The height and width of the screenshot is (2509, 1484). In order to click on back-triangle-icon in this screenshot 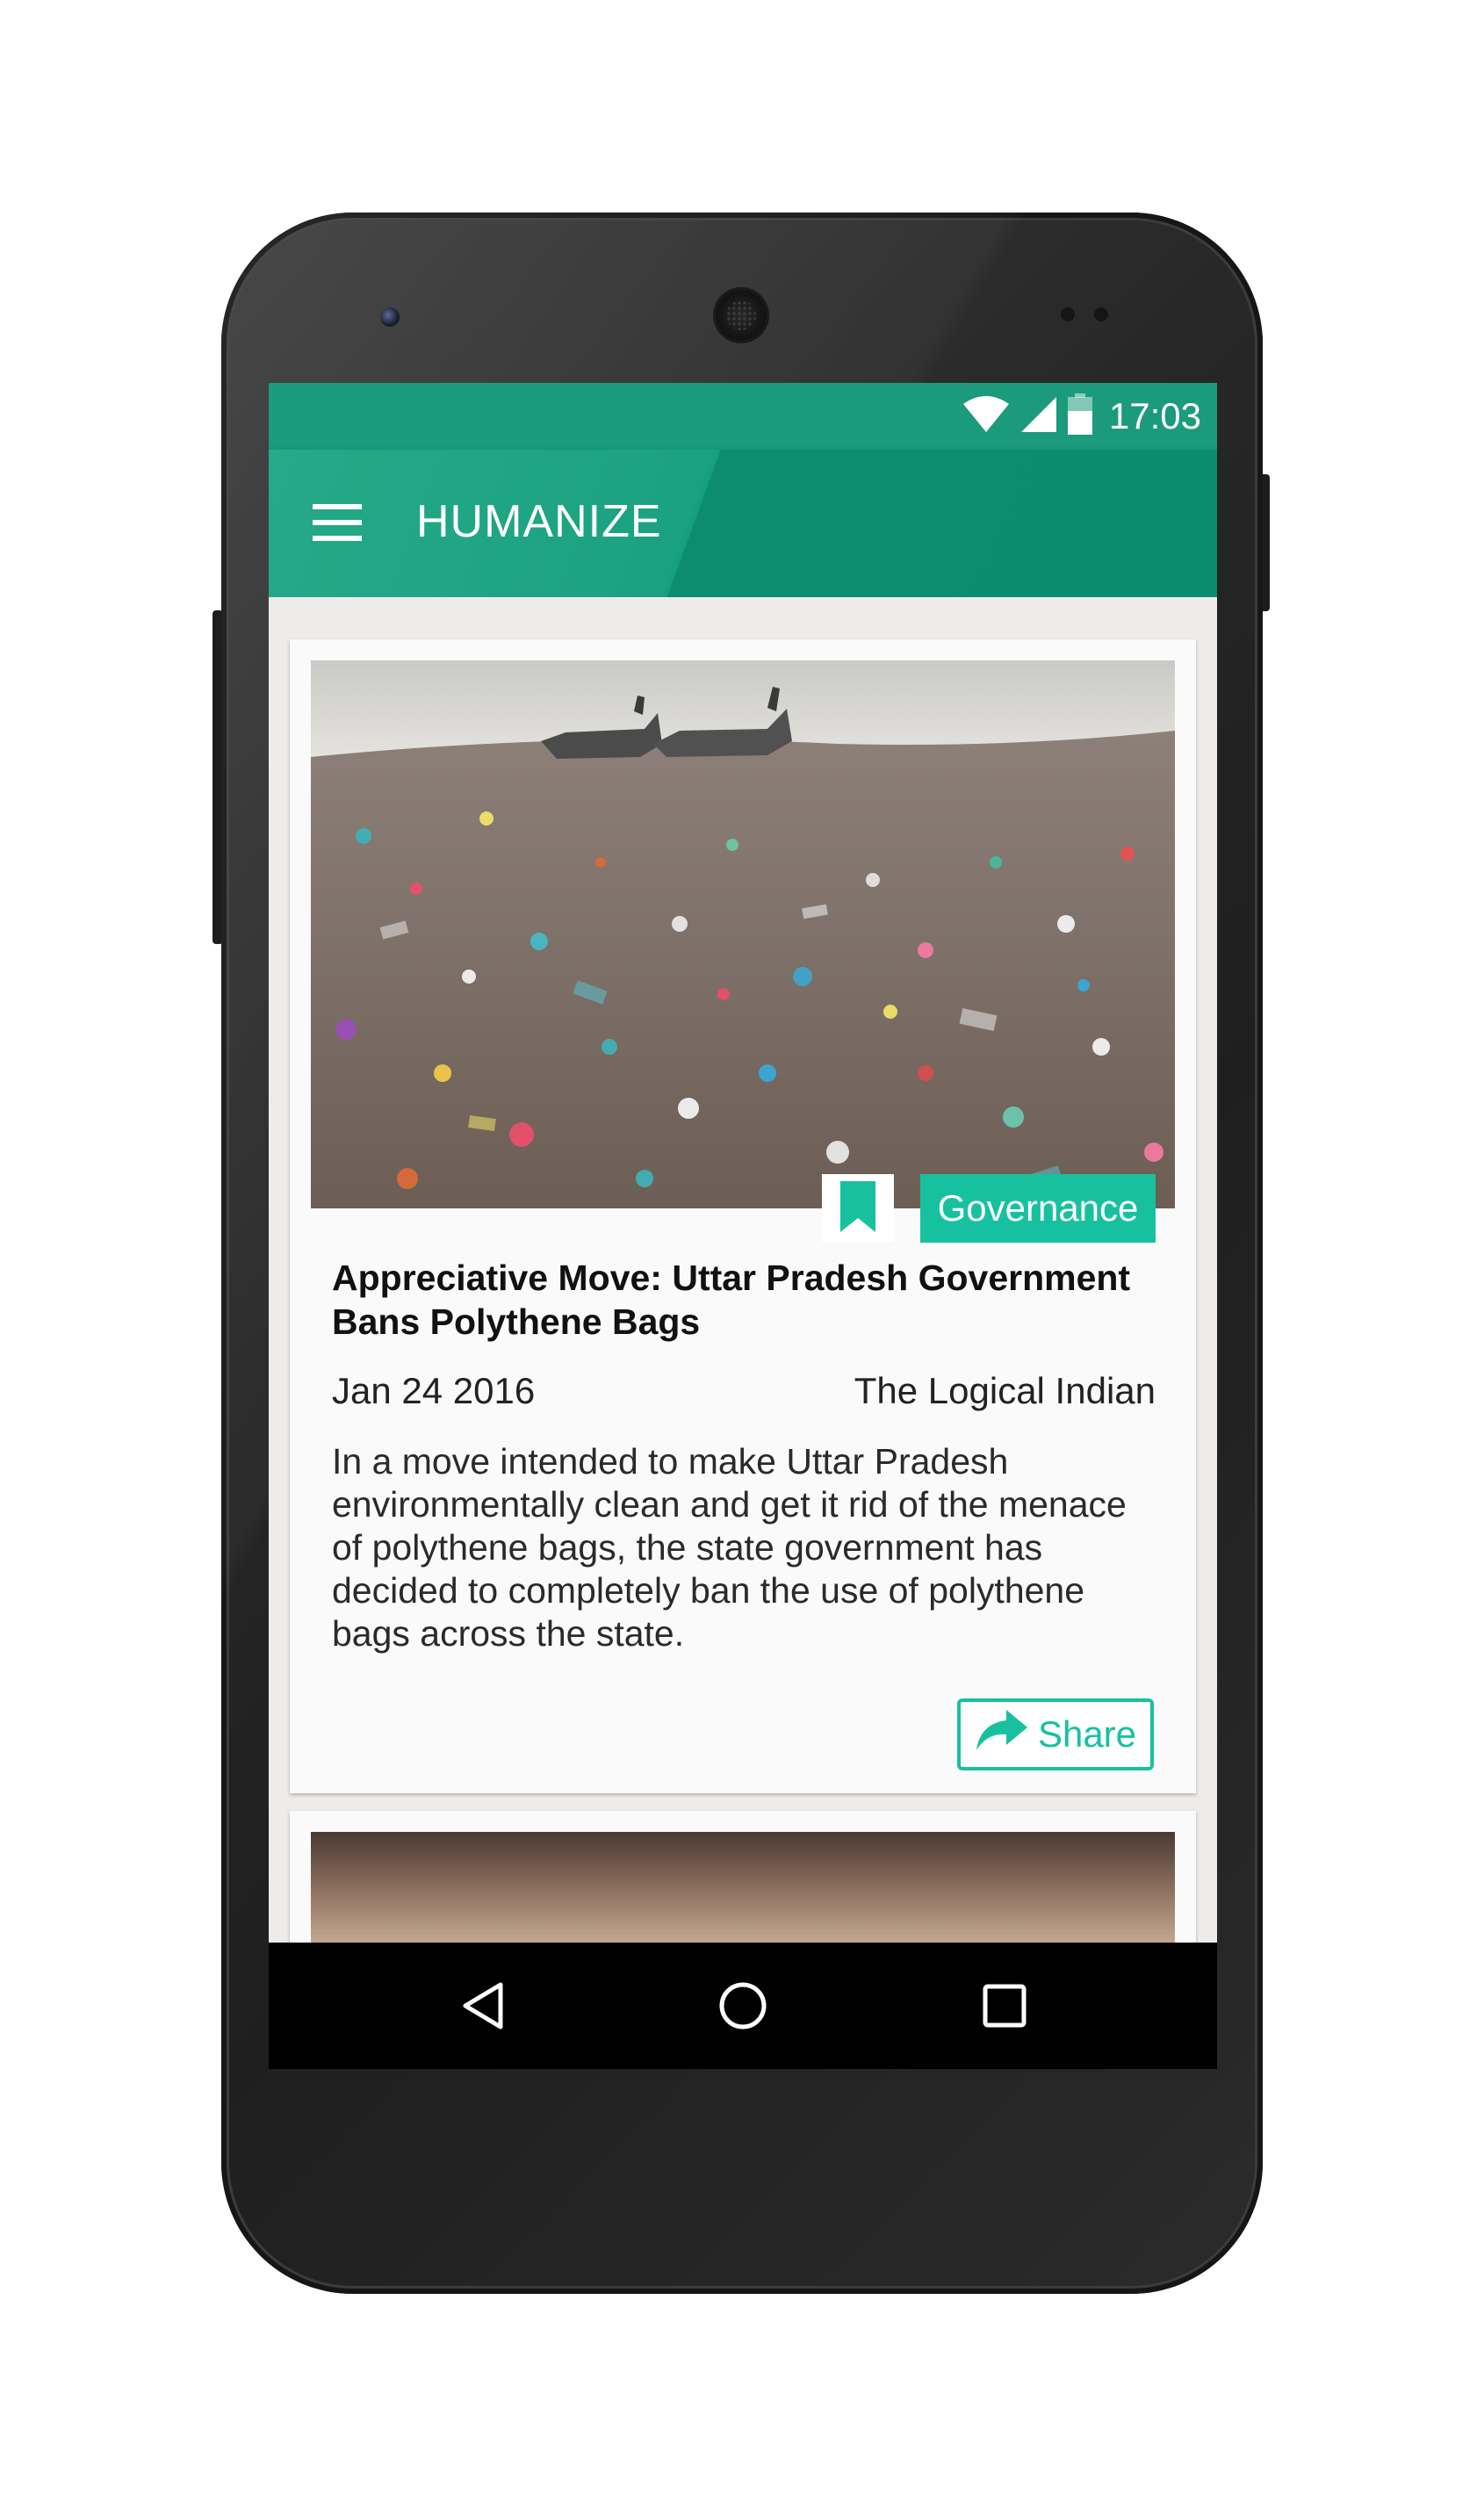, I will do `click(483, 2005)`.